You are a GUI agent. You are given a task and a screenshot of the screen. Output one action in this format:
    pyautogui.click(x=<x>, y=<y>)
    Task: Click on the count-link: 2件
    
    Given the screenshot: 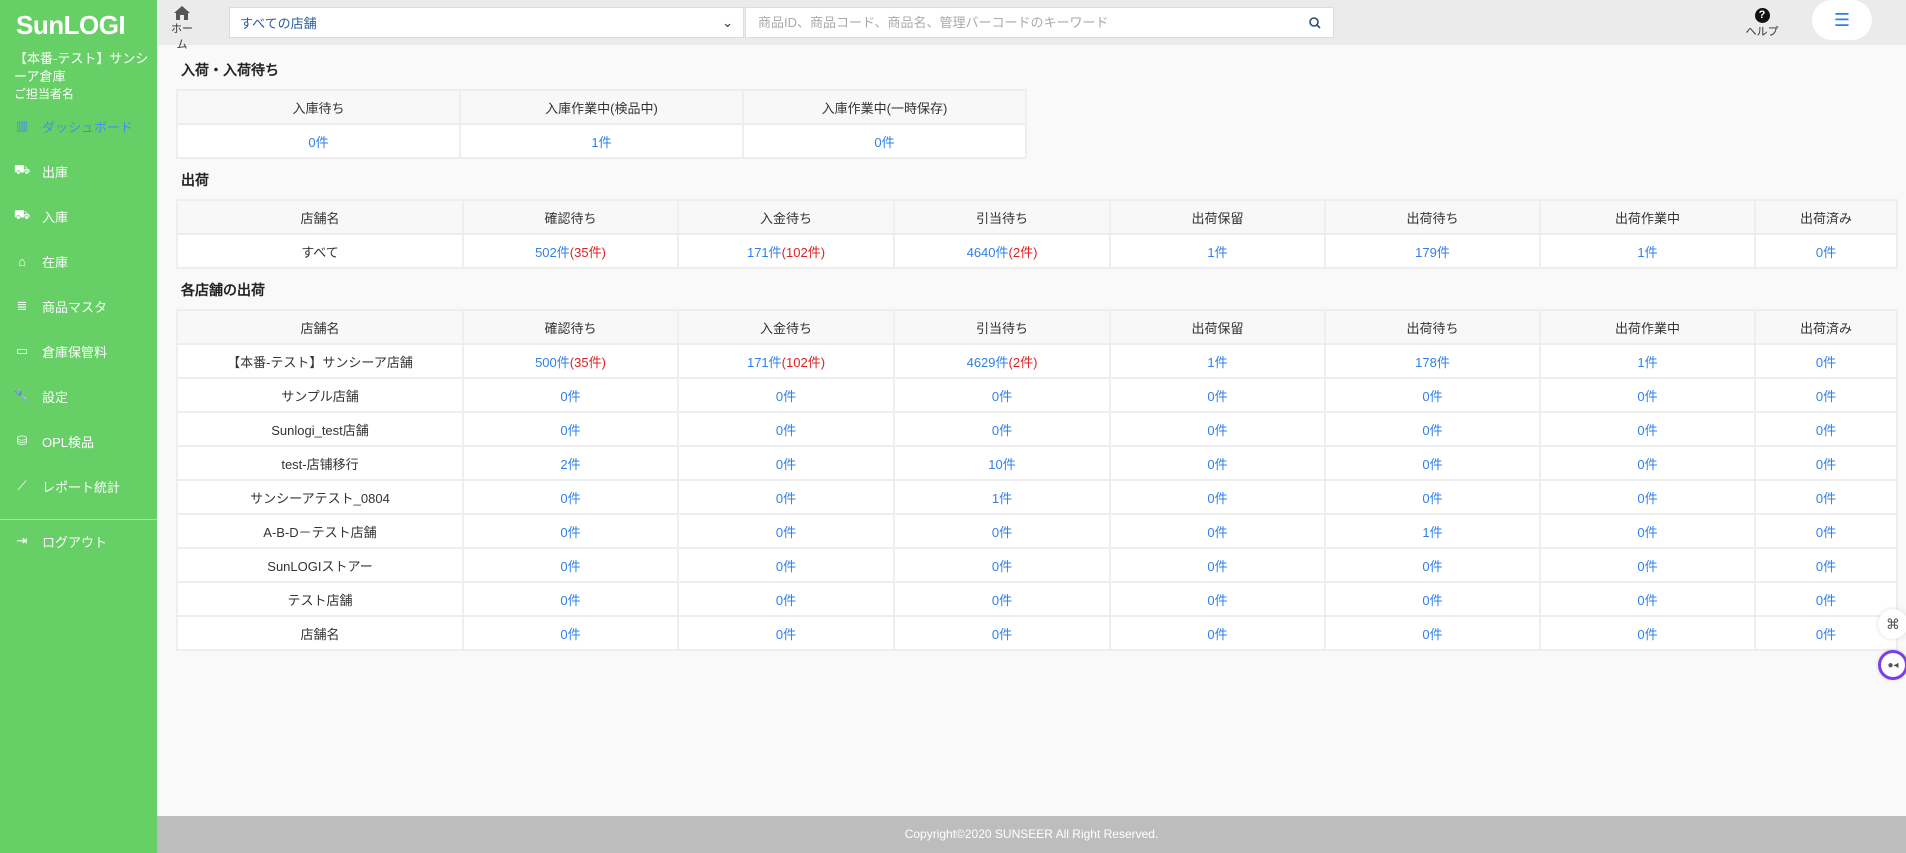 What is the action you would take?
    pyautogui.click(x=570, y=464)
    